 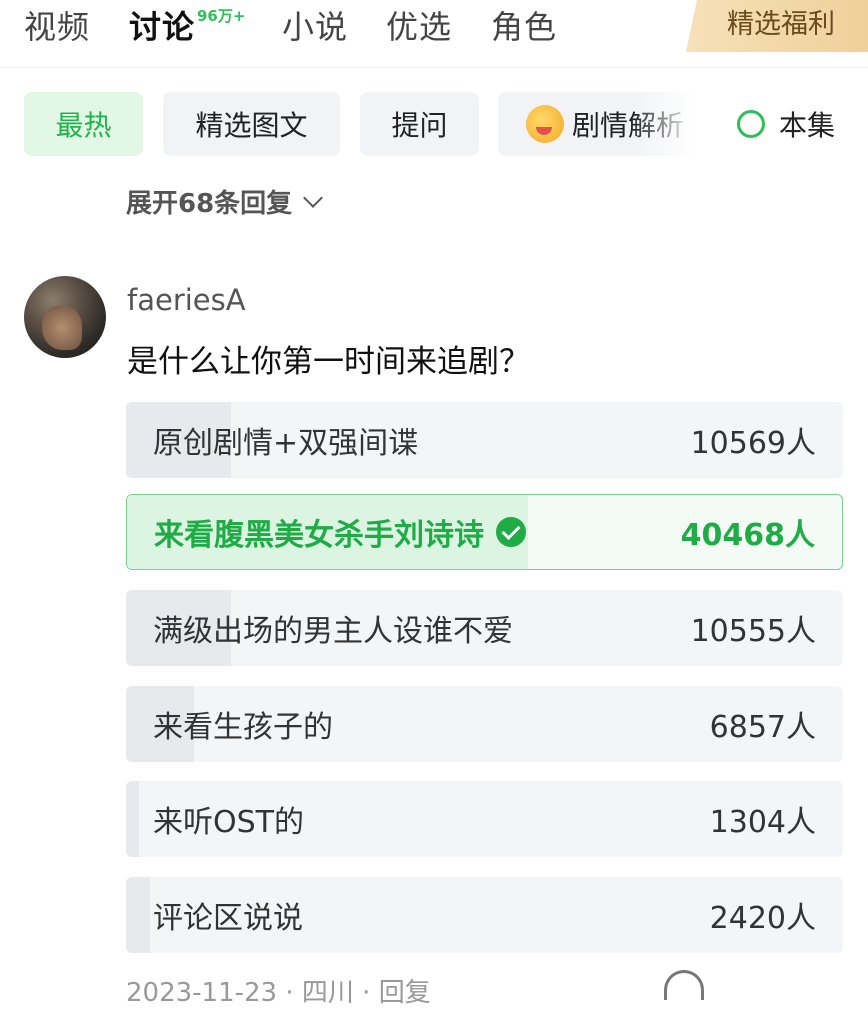 I want to click on this-episode-label: 本集, so click(x=807, y=125).